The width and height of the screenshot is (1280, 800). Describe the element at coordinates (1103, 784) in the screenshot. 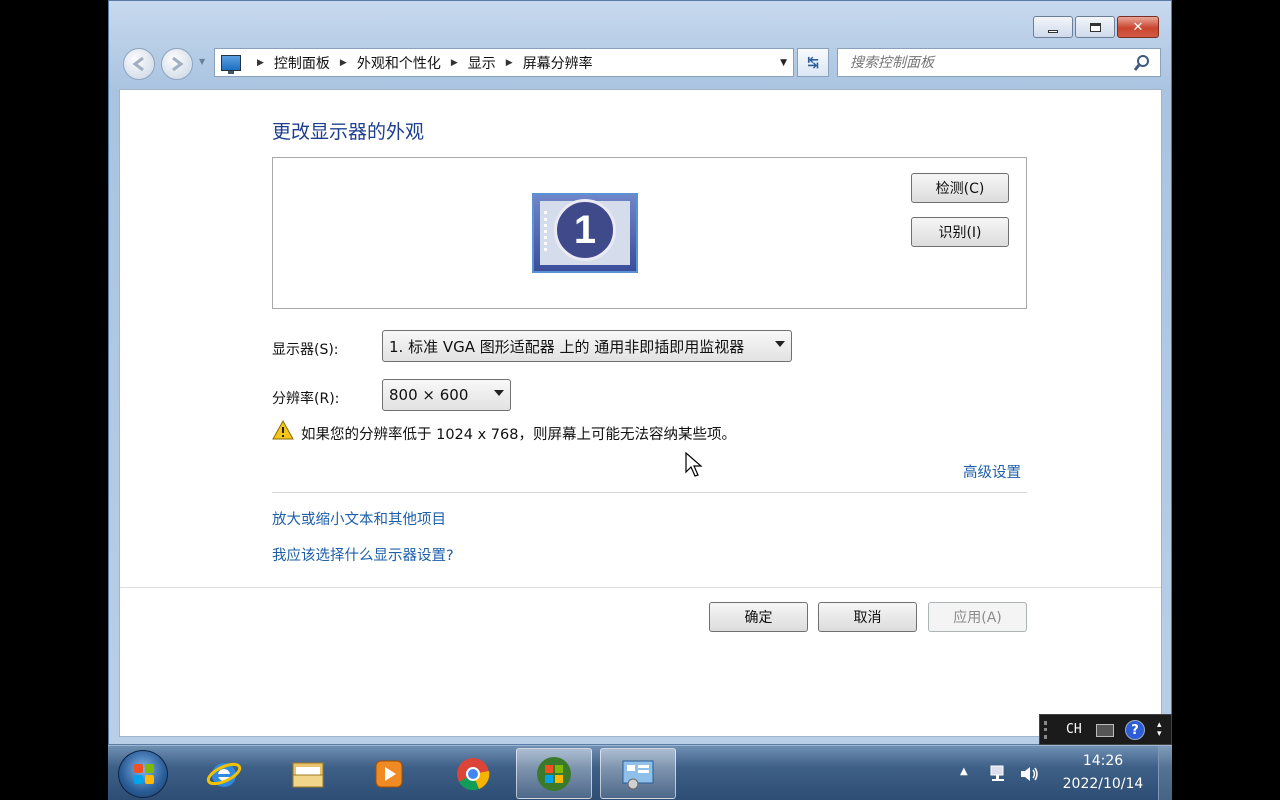

I see `clock-date: 2022/10/14` at that location.